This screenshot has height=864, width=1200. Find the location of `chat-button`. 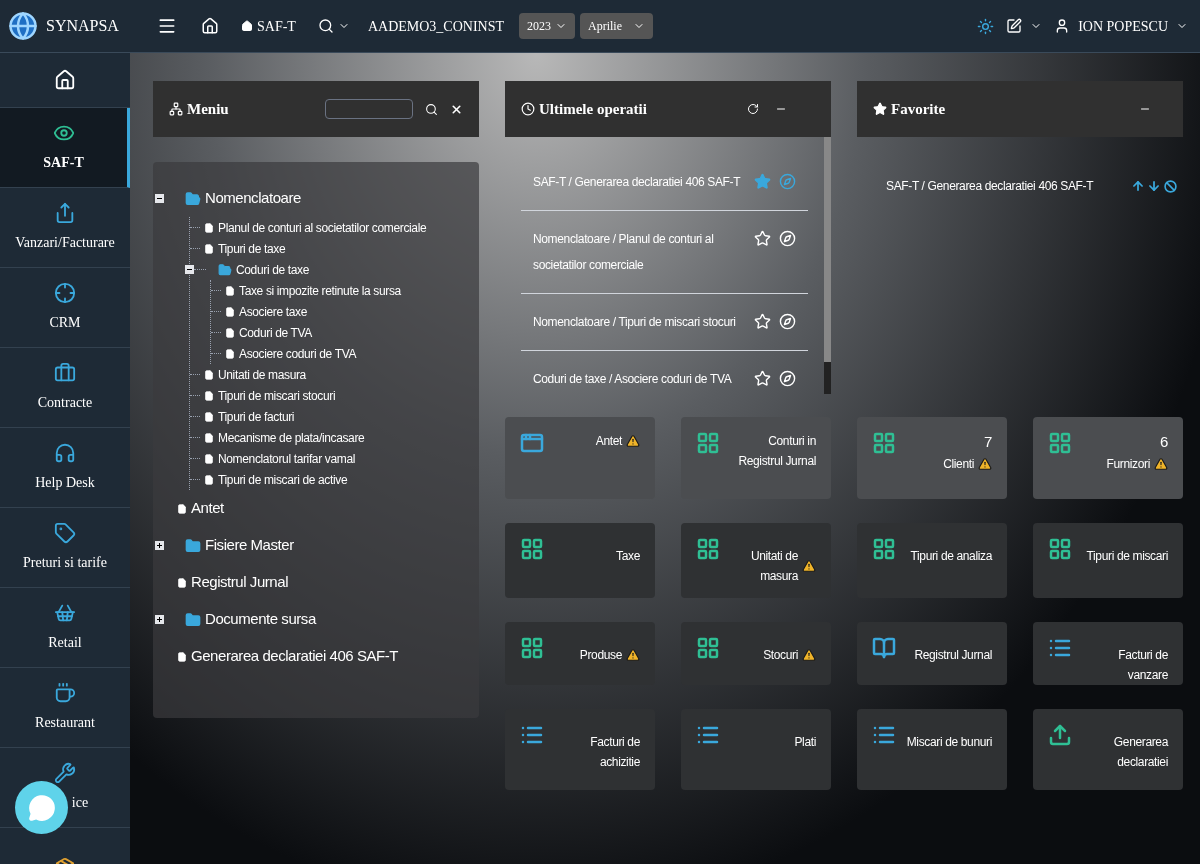

chat-button is located at coordinates (41, 807).